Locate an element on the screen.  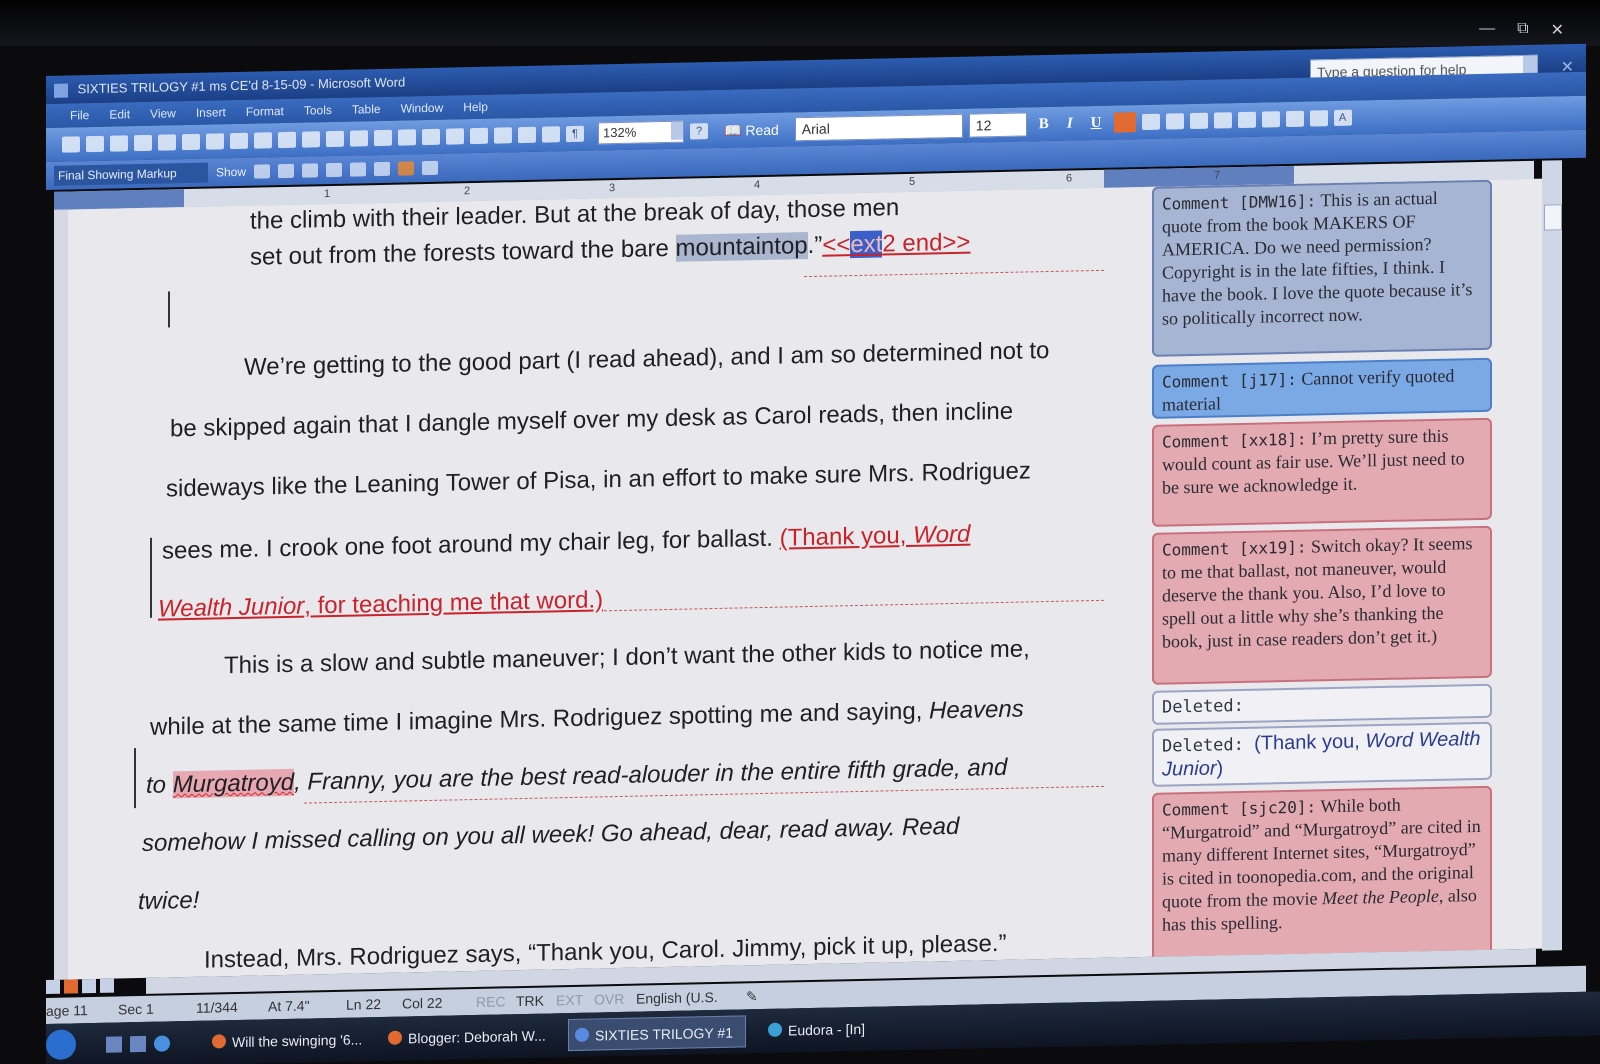
comment-tag: Comment [DMW16]: is located at coordinates (1239, 202).